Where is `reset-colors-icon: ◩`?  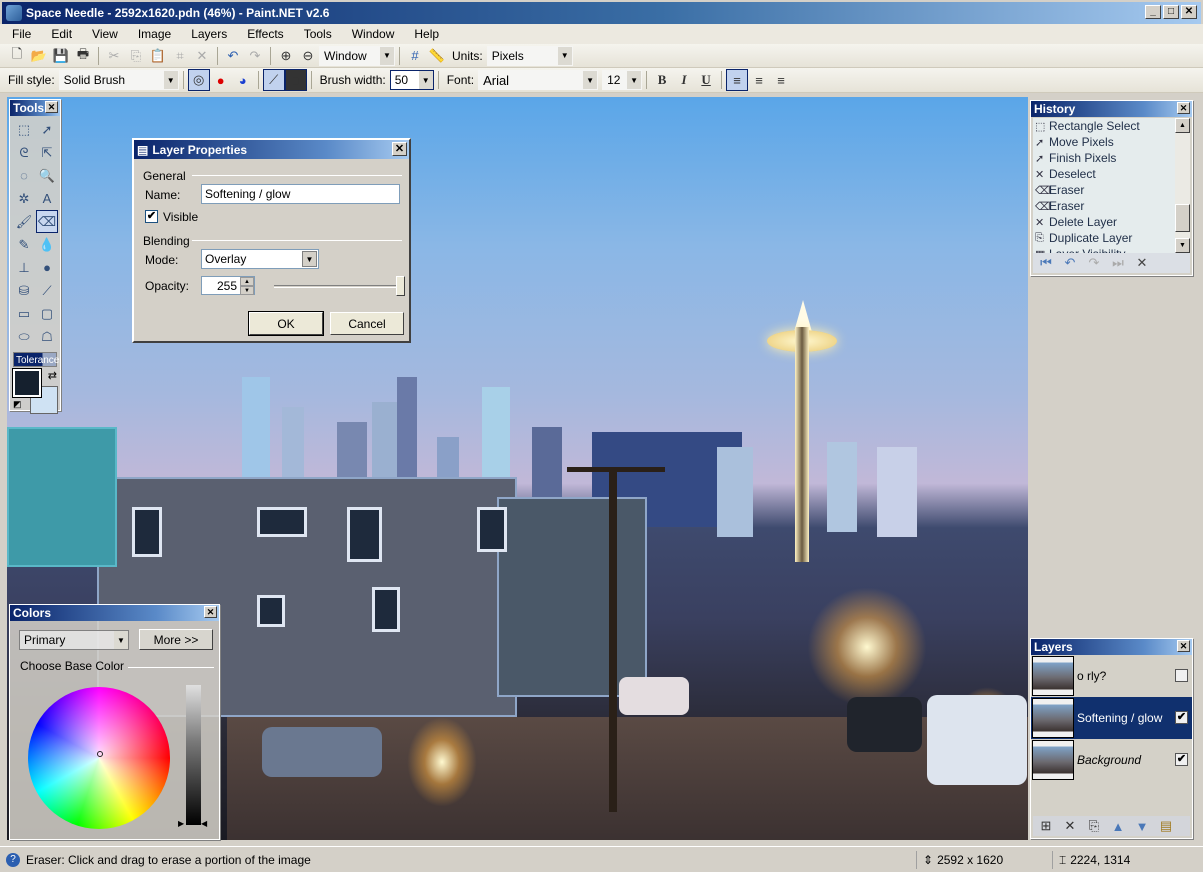
reset-colors-icon: ◩ is located at coordinates (17, 404).